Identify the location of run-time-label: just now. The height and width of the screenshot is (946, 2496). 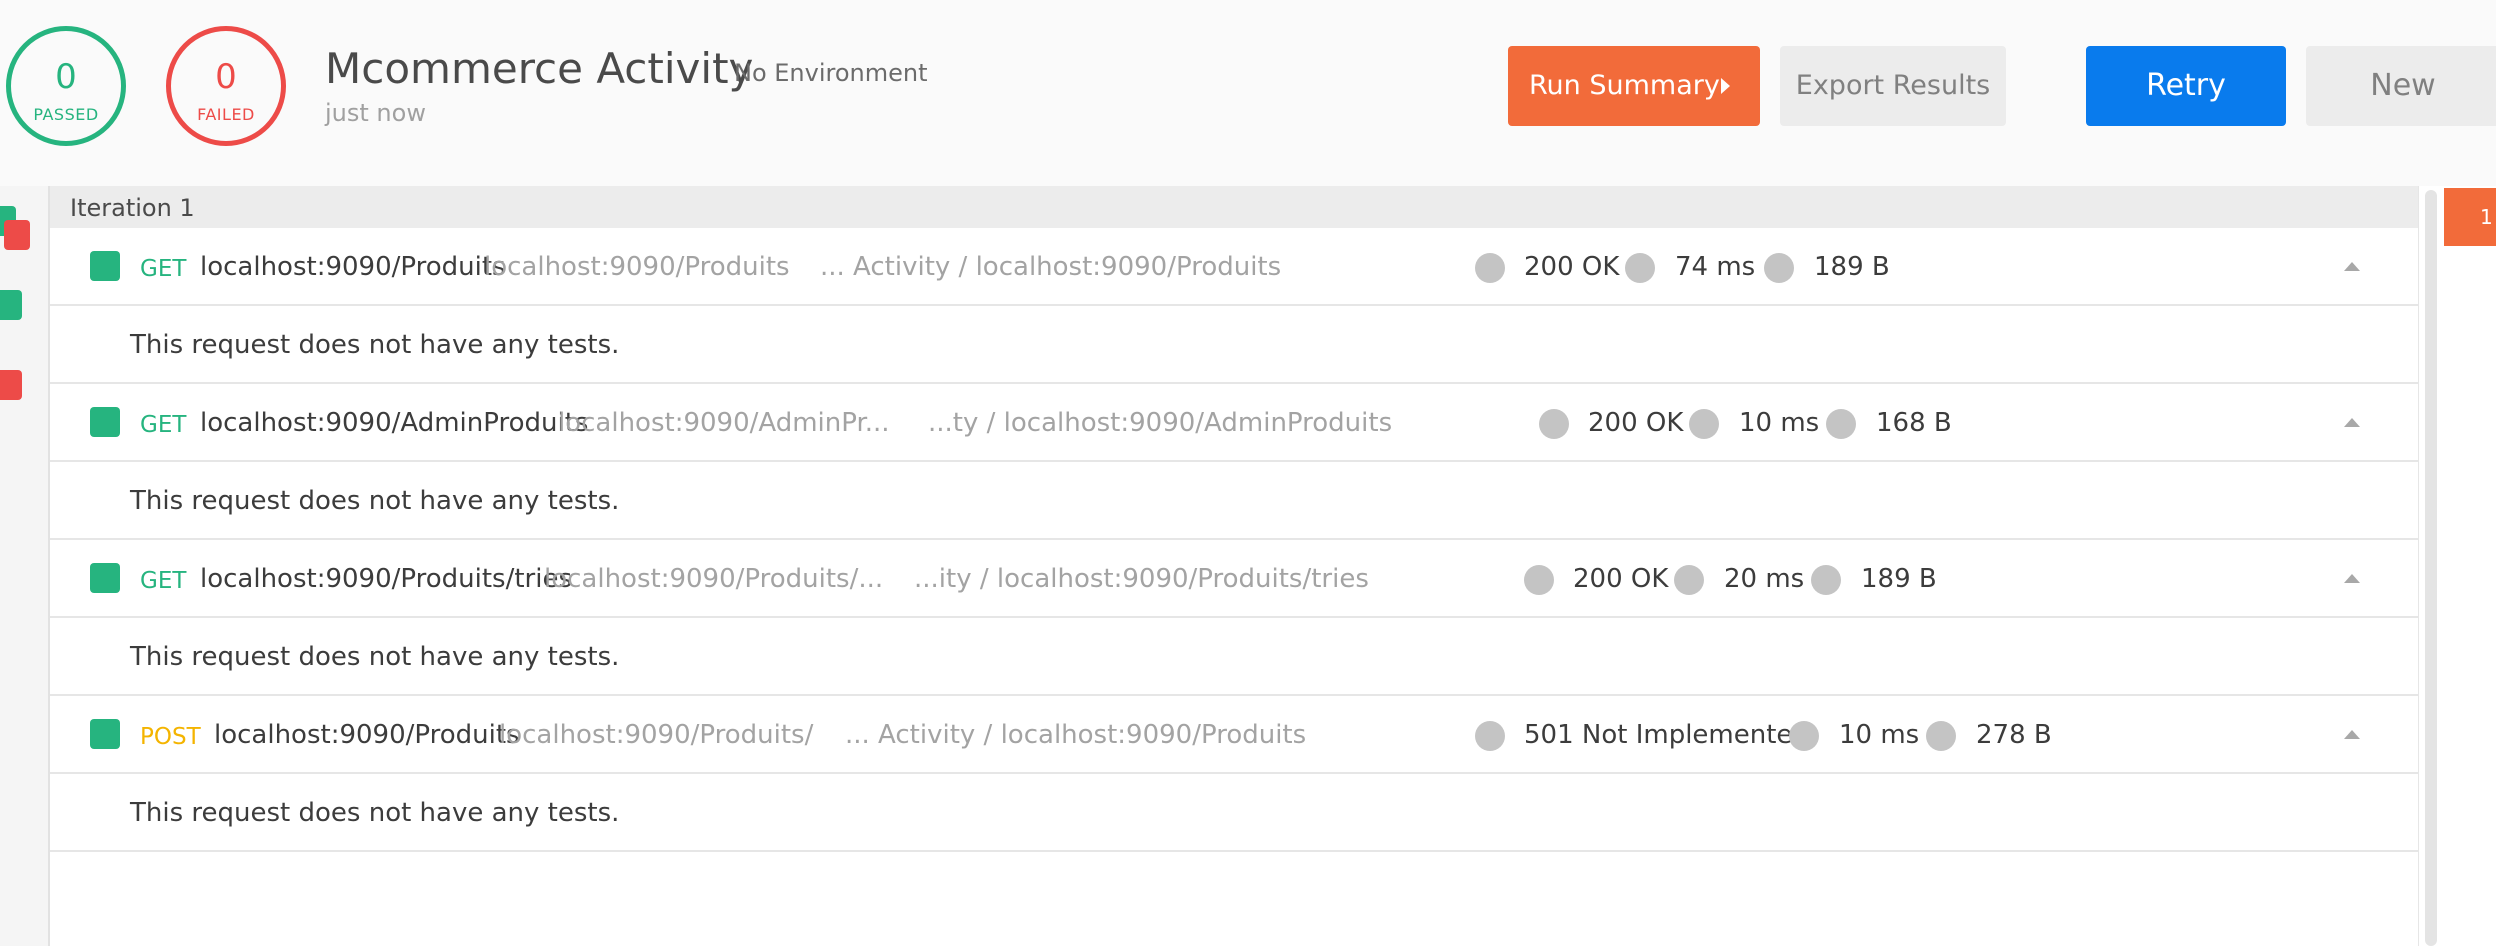
(375, 113).